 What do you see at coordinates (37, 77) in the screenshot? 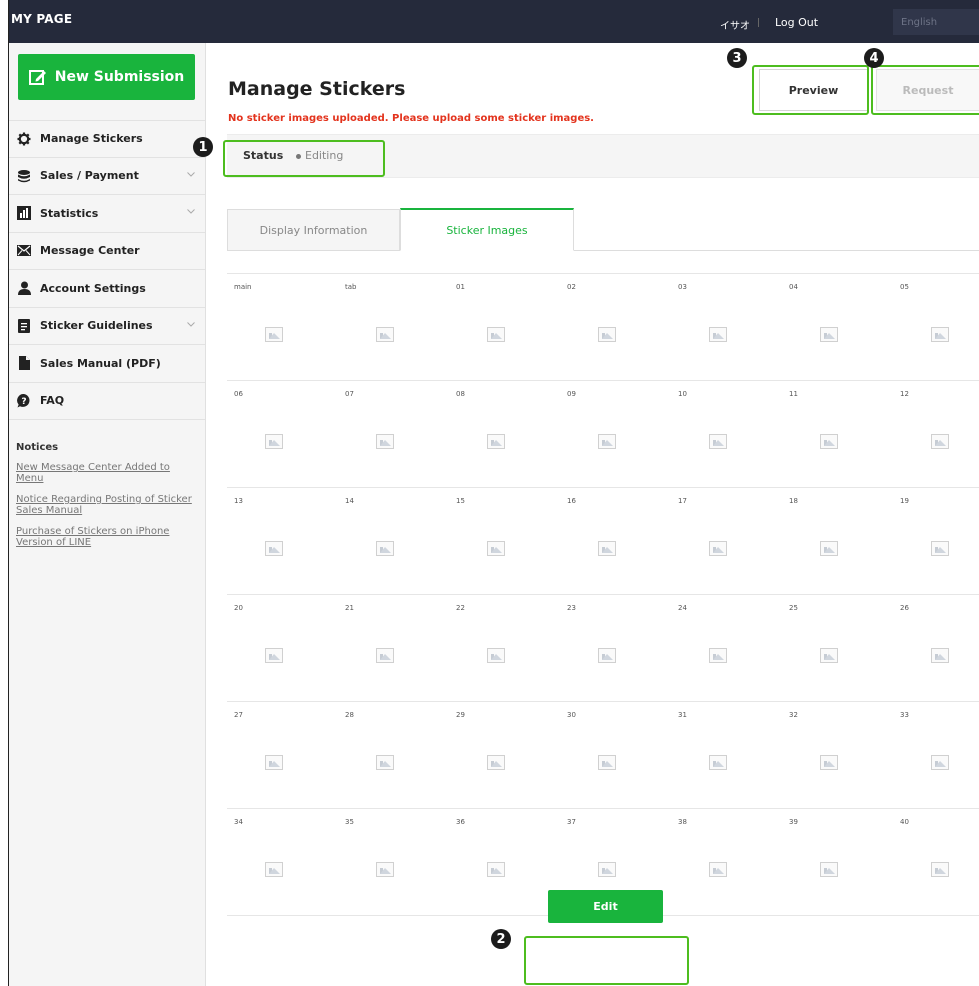
I see `edit-pencil-icon` at bounding box center [37, 77].